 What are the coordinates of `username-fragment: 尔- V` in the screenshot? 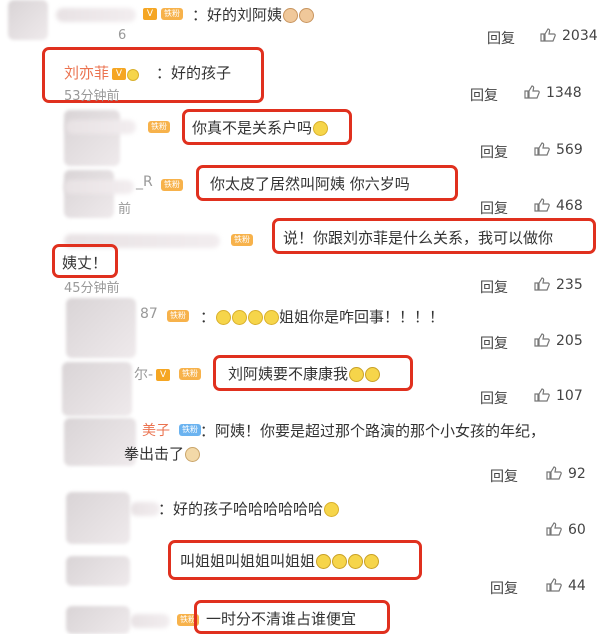 It's located at (152, 374).